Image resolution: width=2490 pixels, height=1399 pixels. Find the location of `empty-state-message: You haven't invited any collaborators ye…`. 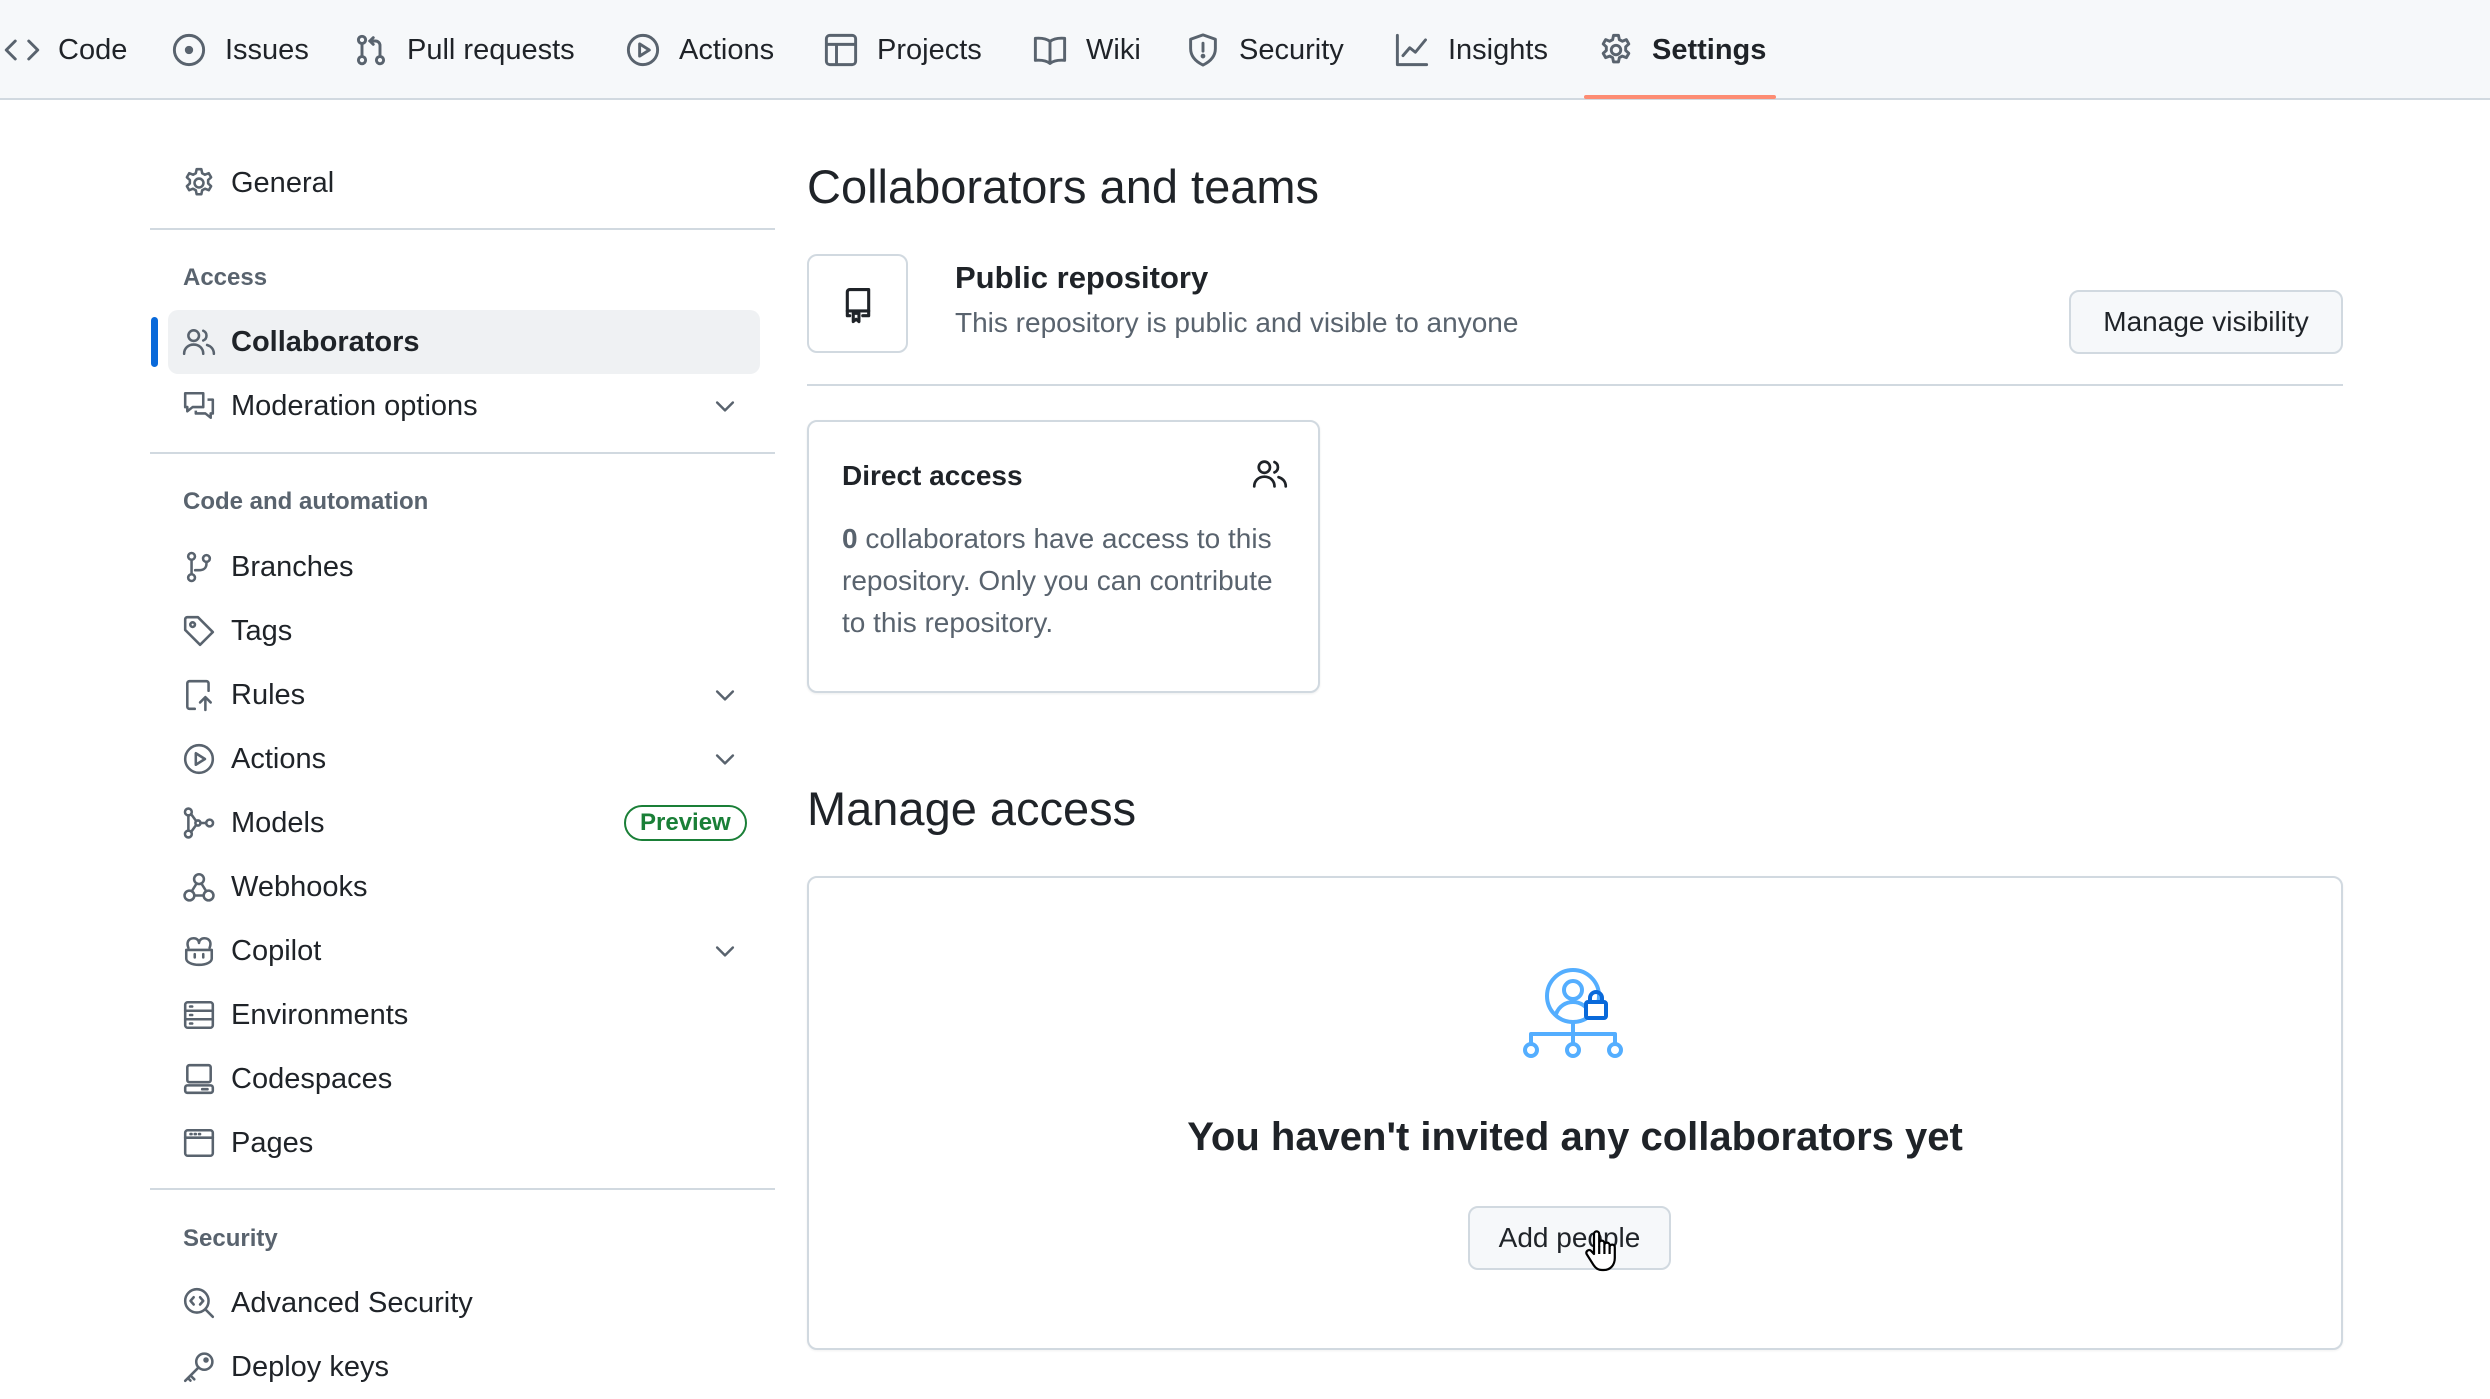

empty-state-message: You haven't invited any collaborators ye… is located at coordinates (1575, 1137).